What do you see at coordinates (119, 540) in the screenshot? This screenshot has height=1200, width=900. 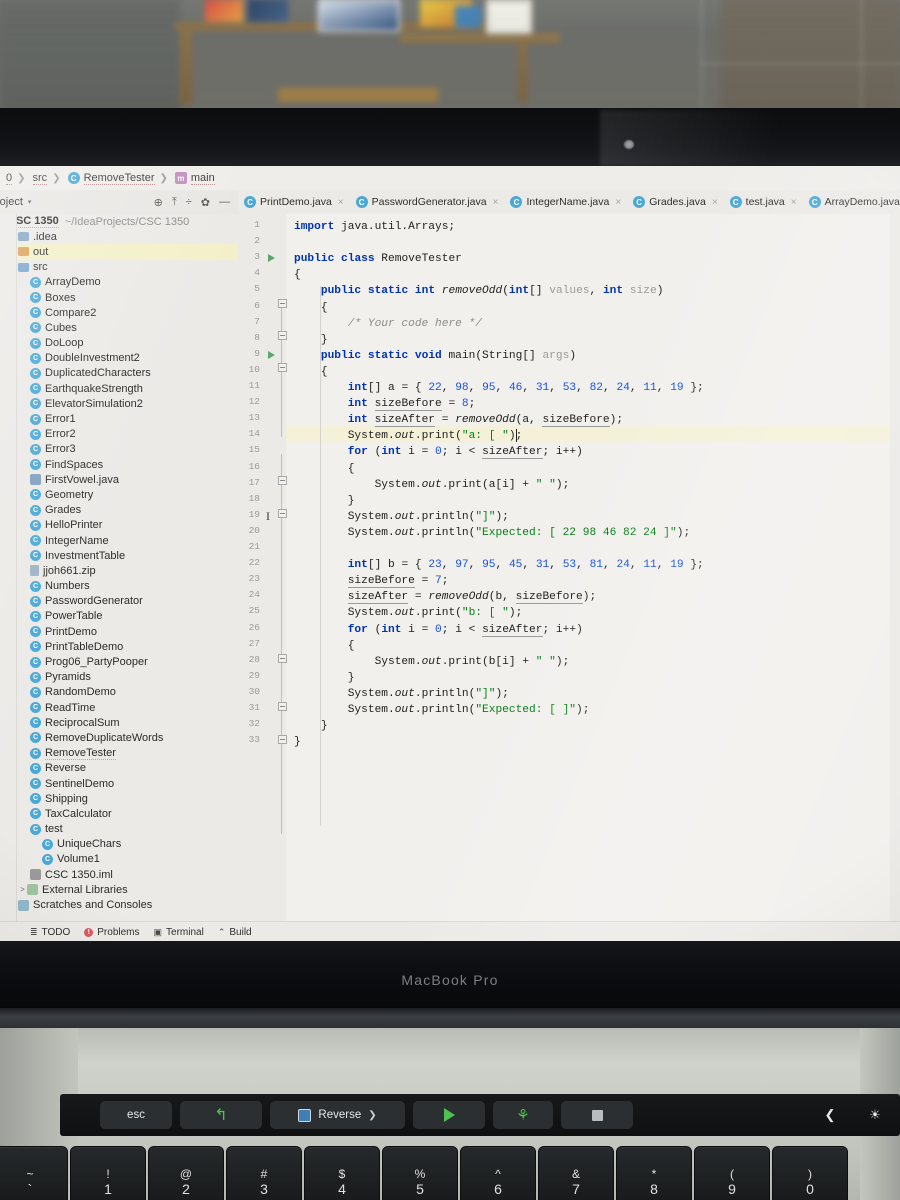 I see `tree-item-integername: C IntegerName` at bounding box center [119, 540].